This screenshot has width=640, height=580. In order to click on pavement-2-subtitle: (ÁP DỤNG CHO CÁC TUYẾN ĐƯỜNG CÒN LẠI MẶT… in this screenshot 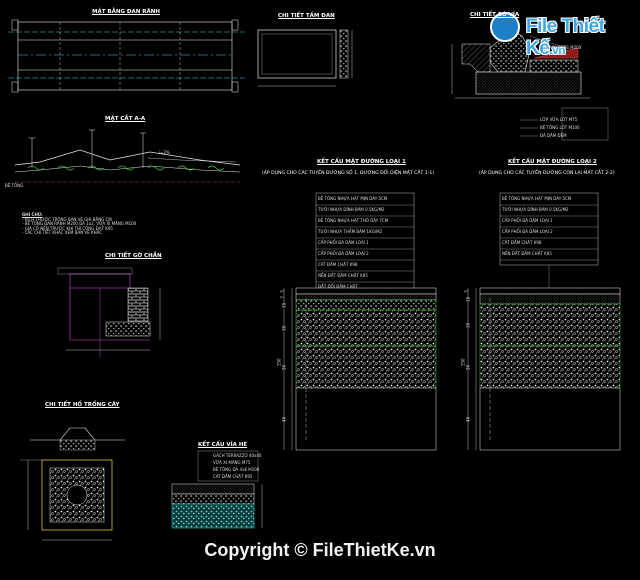, I will do `click(547, 173)`.